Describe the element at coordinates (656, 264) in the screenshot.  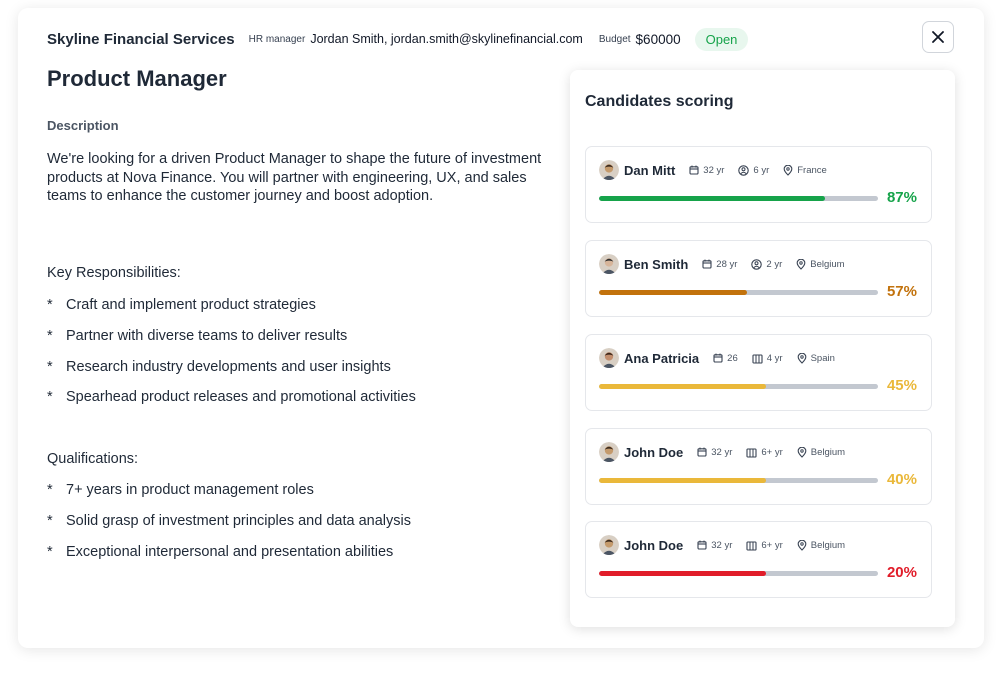
I see `candidate-name: Ben Smith` at that location.